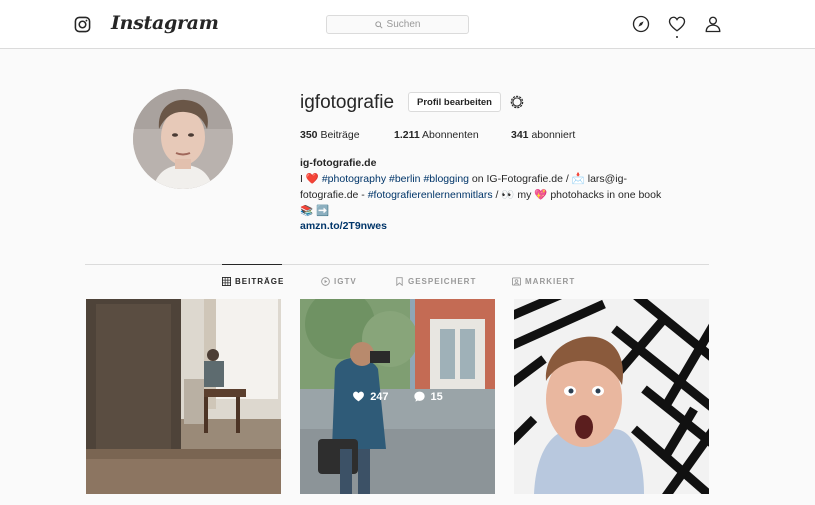 The image size is (815, 505). I want to click on comment-count-value: 15, so click(436, 396).